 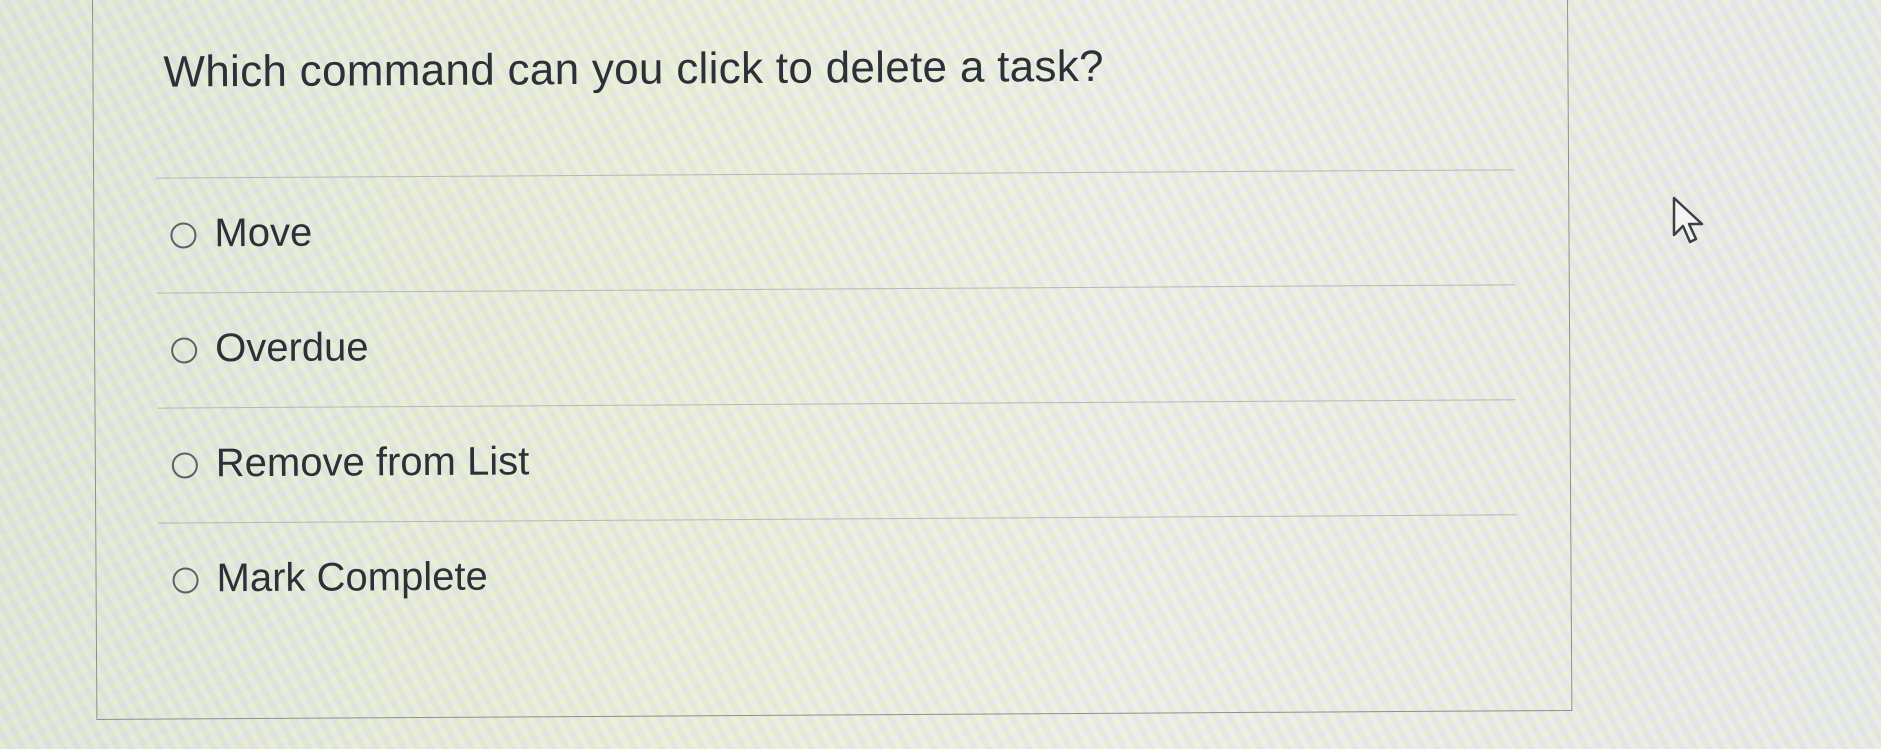 What do you see at coordinates (263, 234) in the screenshot?
I see `answer-label: Move` at bounding box center [263, 234].